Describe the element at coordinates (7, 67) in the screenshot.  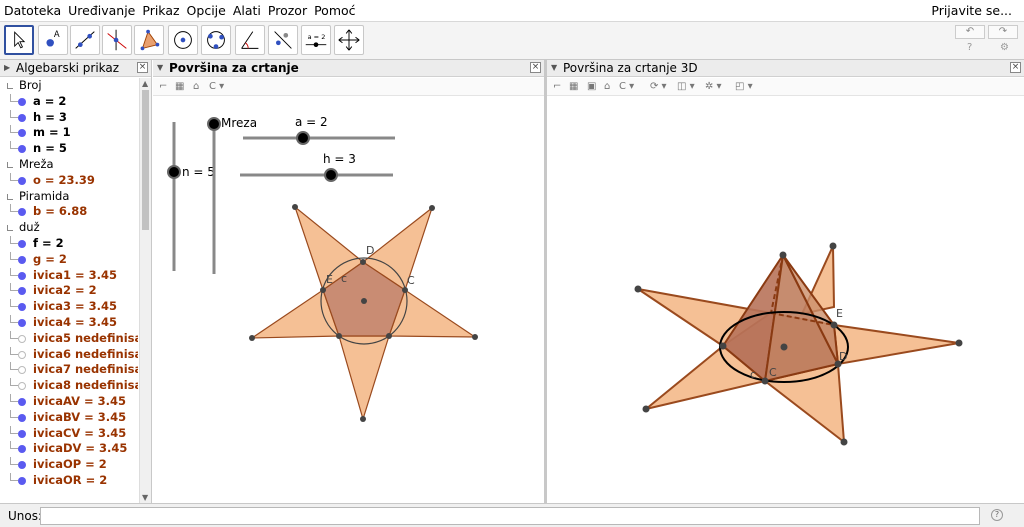
I see `collapse-icon: ▶` at that location.